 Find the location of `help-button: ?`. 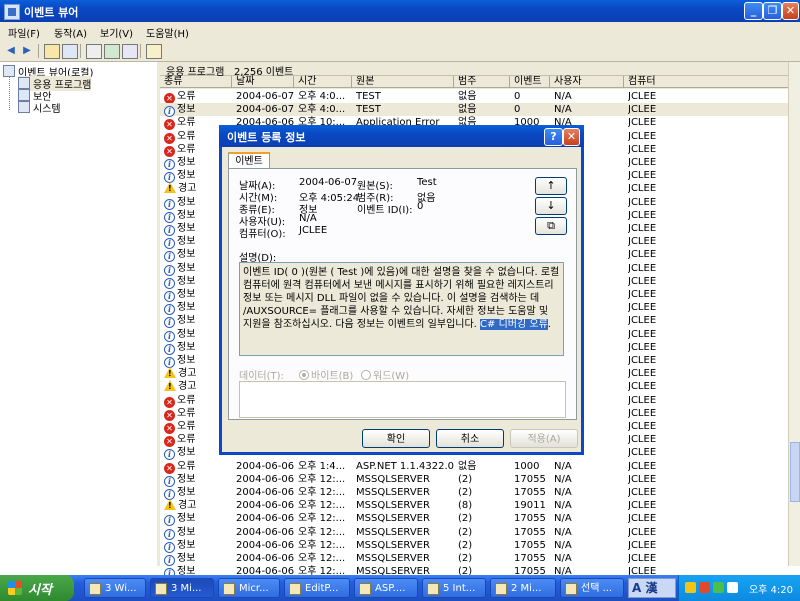

help-button: ? is located at coordinates (553, 137).